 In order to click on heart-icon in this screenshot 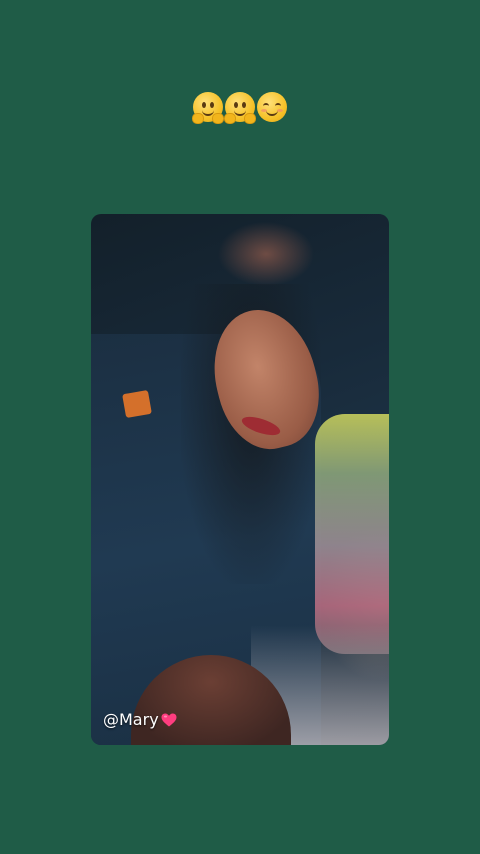, I will do `click(169, 720)`.